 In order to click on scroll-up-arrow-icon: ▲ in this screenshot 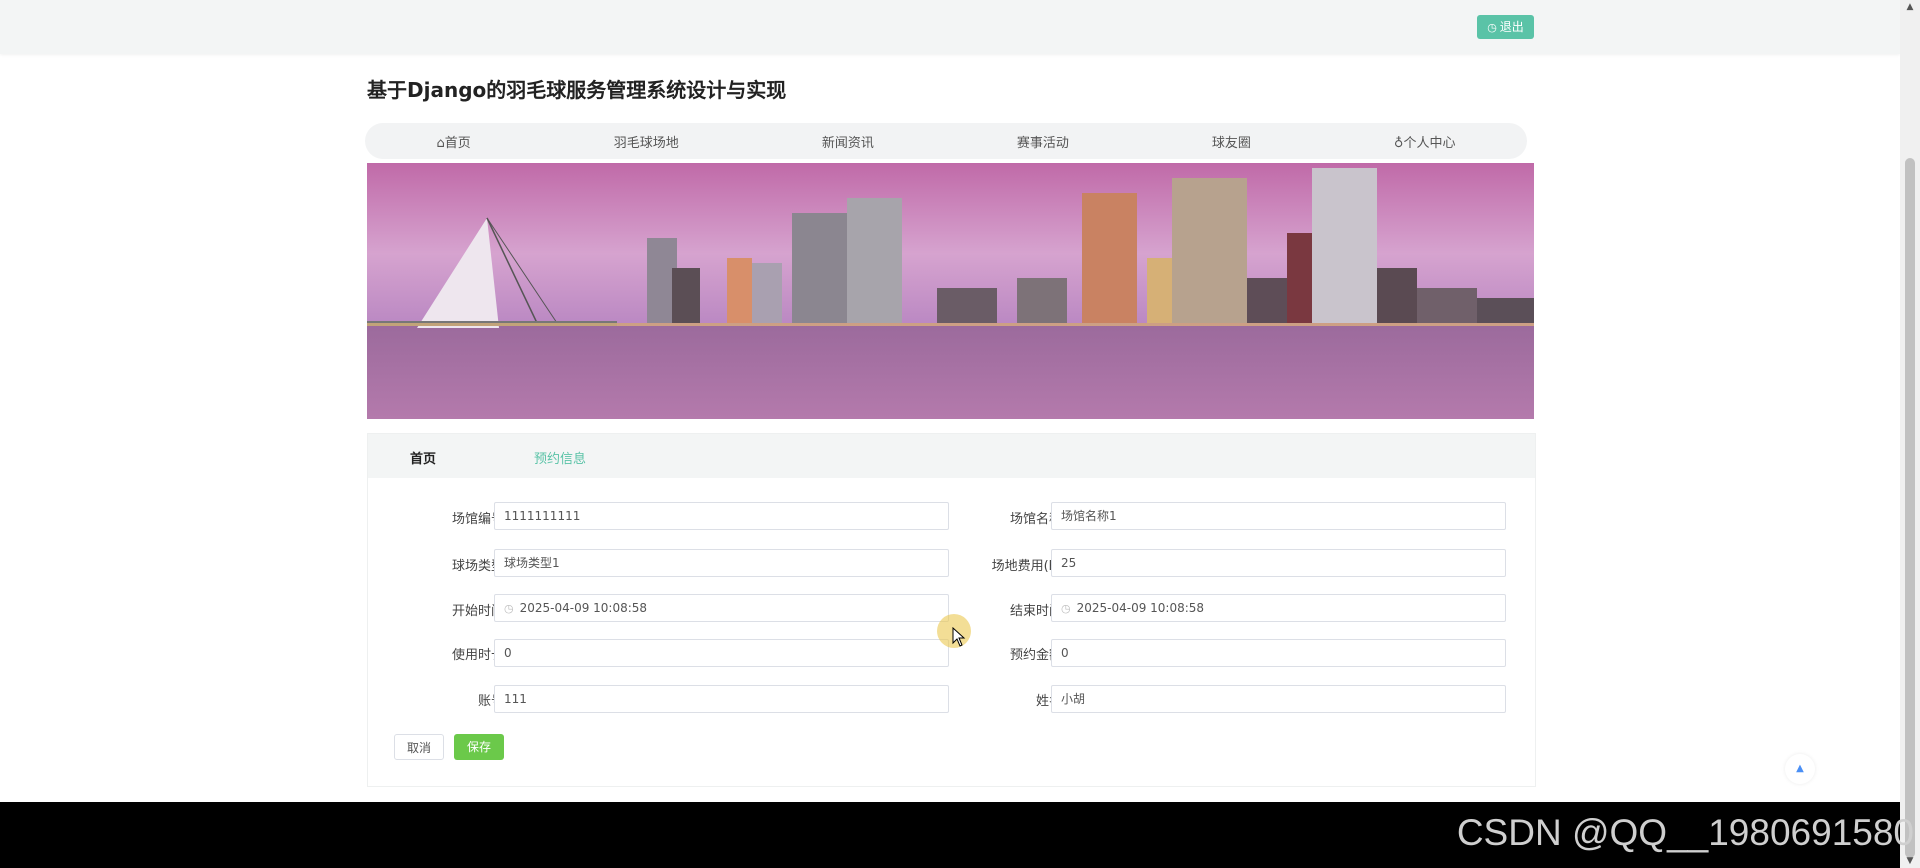, I will do `click(1910, 7)`.